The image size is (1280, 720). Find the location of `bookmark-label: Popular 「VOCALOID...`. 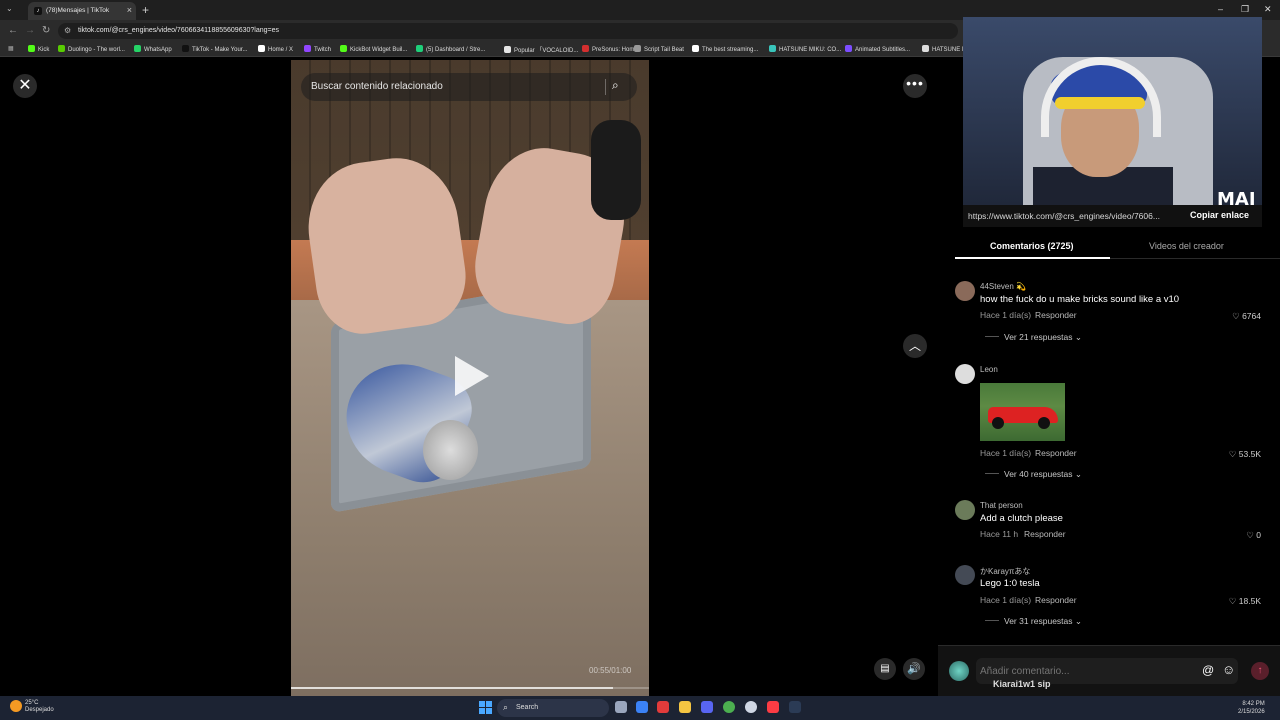

bookmark-label: Popular 「VOCALOID... is located at coordinates (546, 51).